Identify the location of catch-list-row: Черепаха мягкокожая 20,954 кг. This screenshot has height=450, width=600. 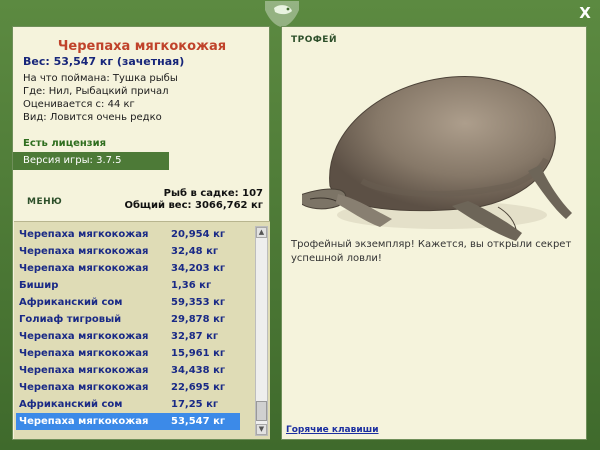
(128, 234).